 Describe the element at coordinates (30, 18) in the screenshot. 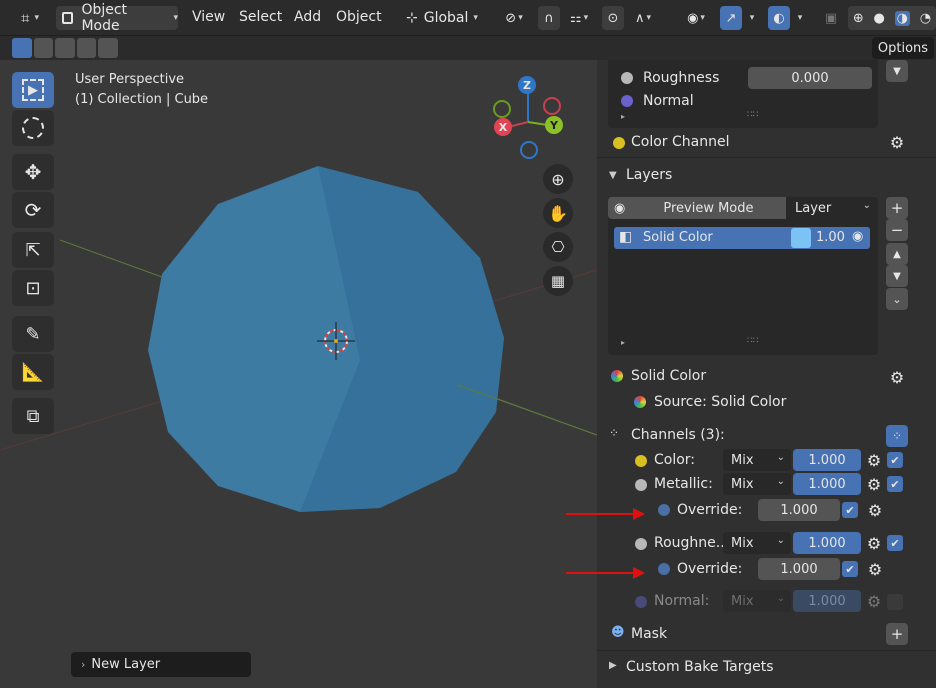

I see `editor-type-button: ⌗ ▾` at that location.